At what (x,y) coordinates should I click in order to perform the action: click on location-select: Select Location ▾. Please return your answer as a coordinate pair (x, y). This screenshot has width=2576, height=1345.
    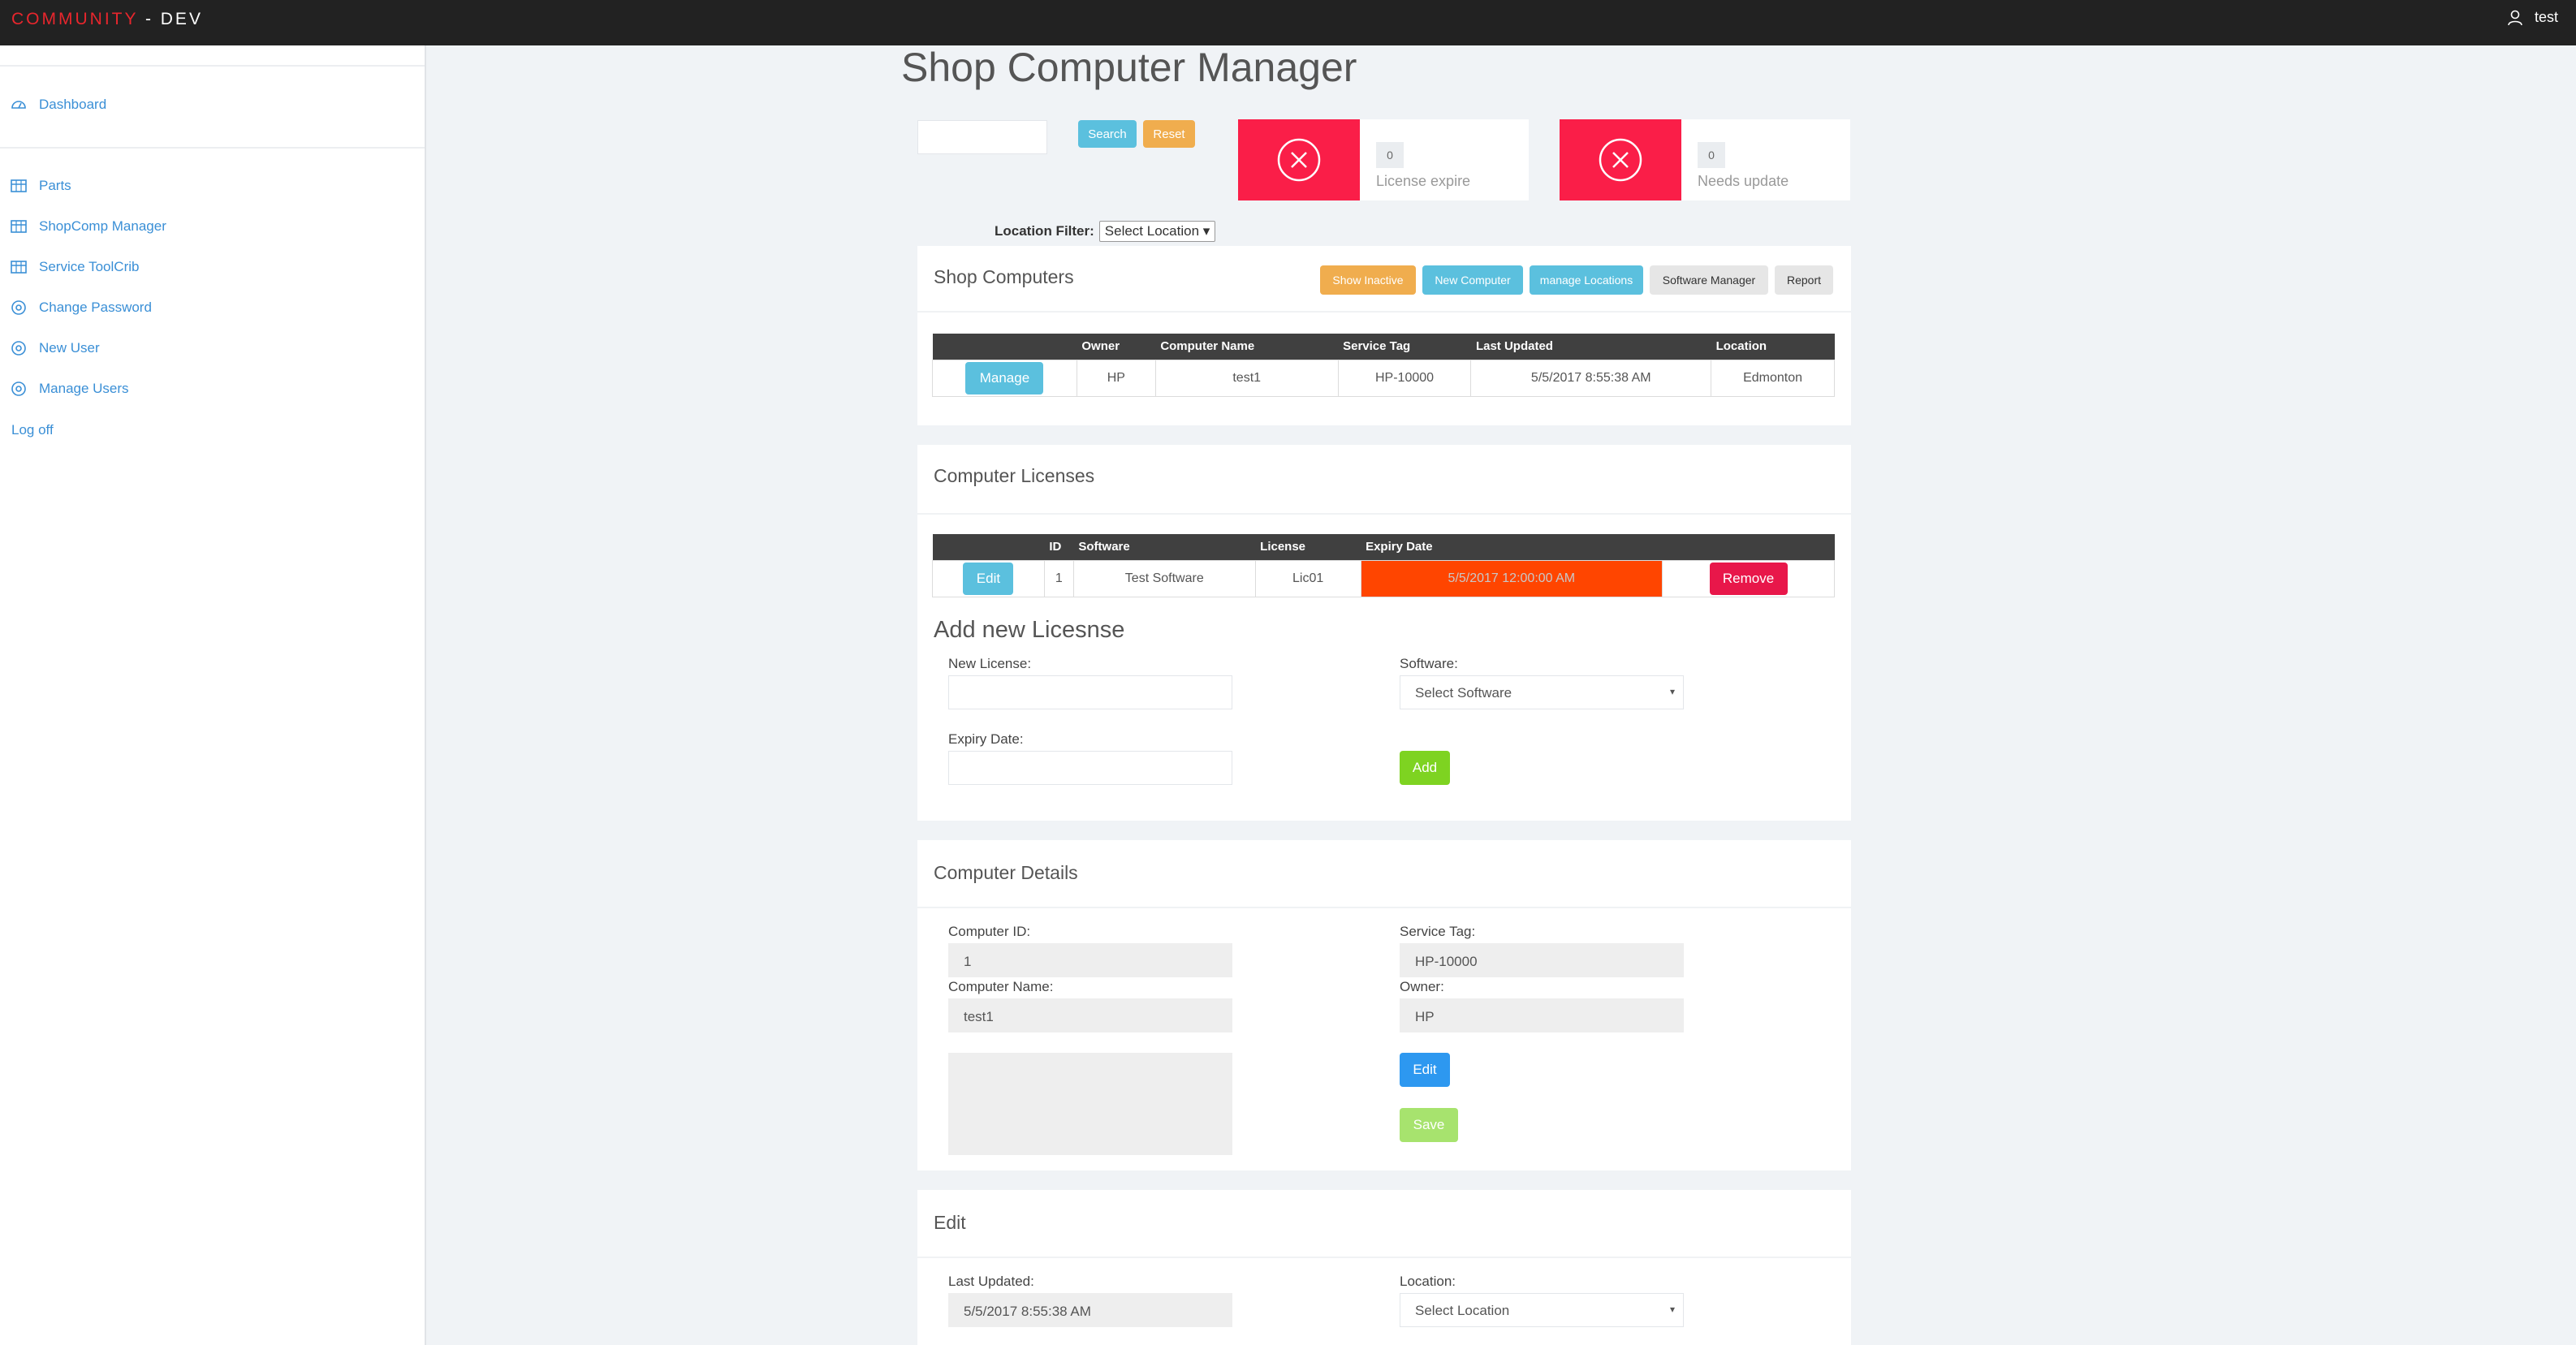
    Looking at the image, I should click on (1542, 1310).